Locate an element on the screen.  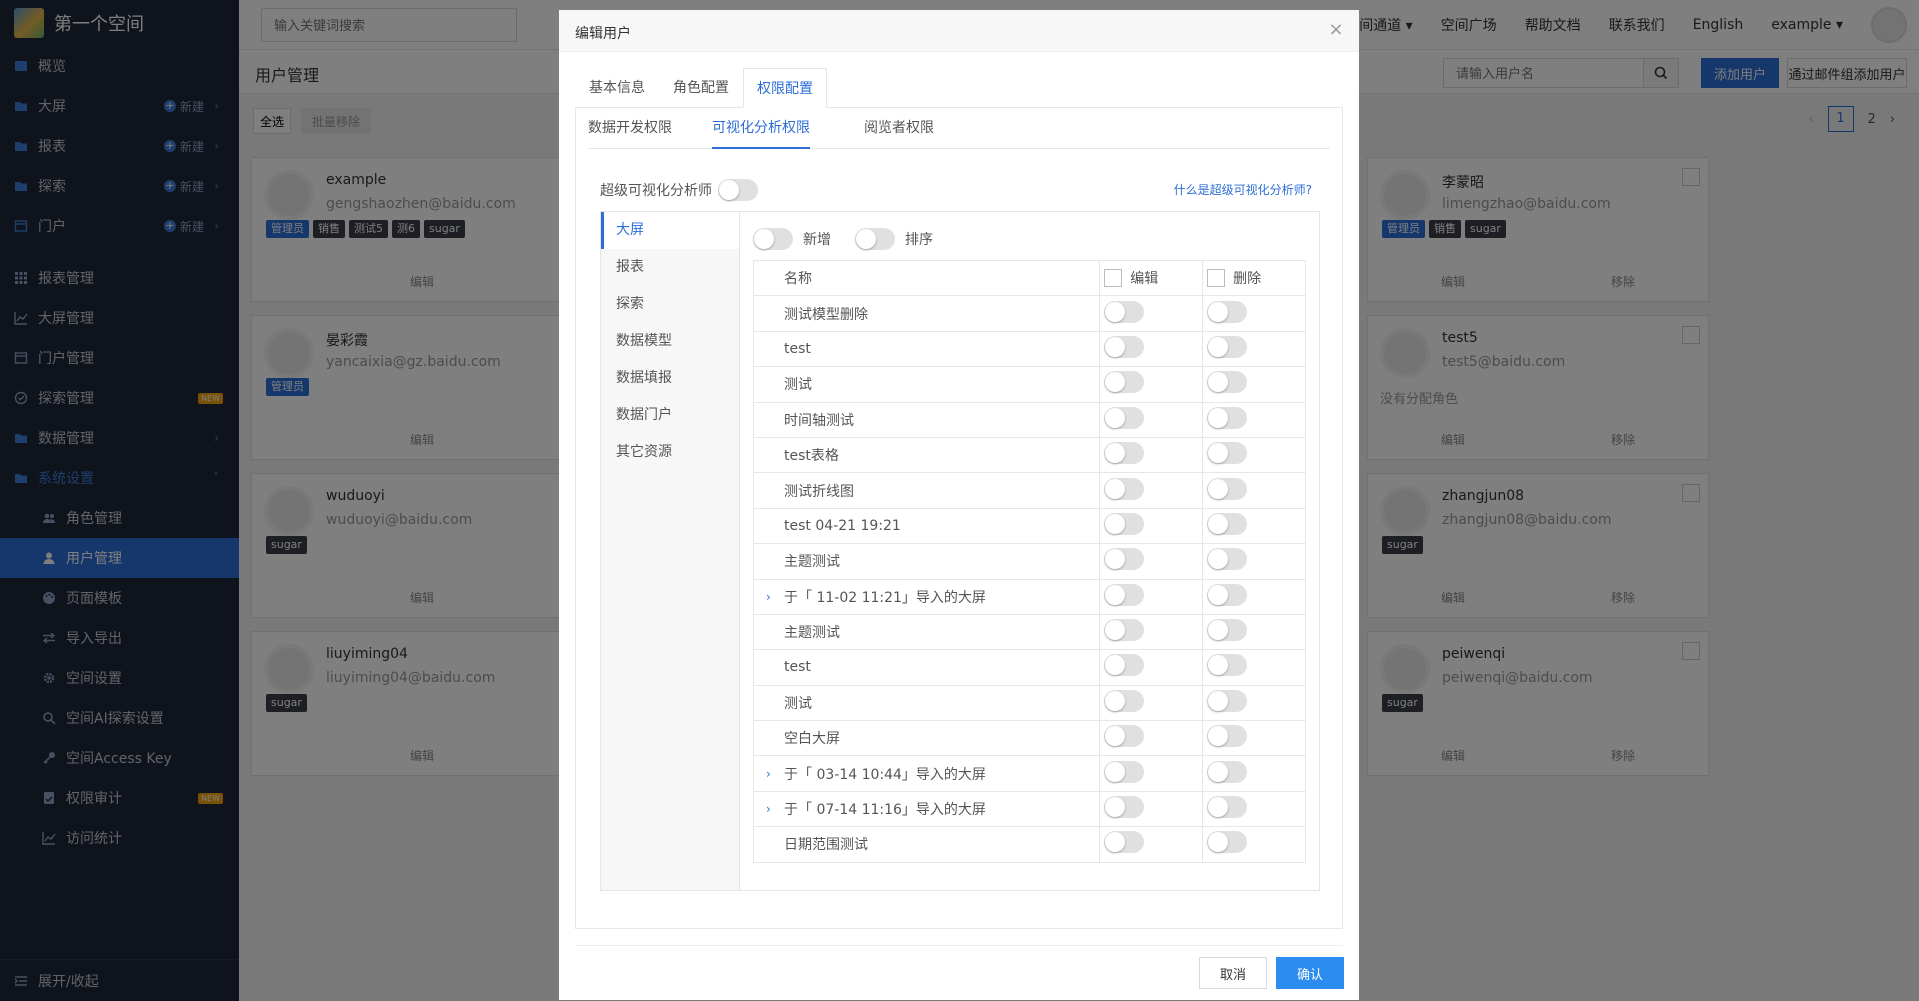
resource-type-2: 探索 is located at coordinates (670, 304).